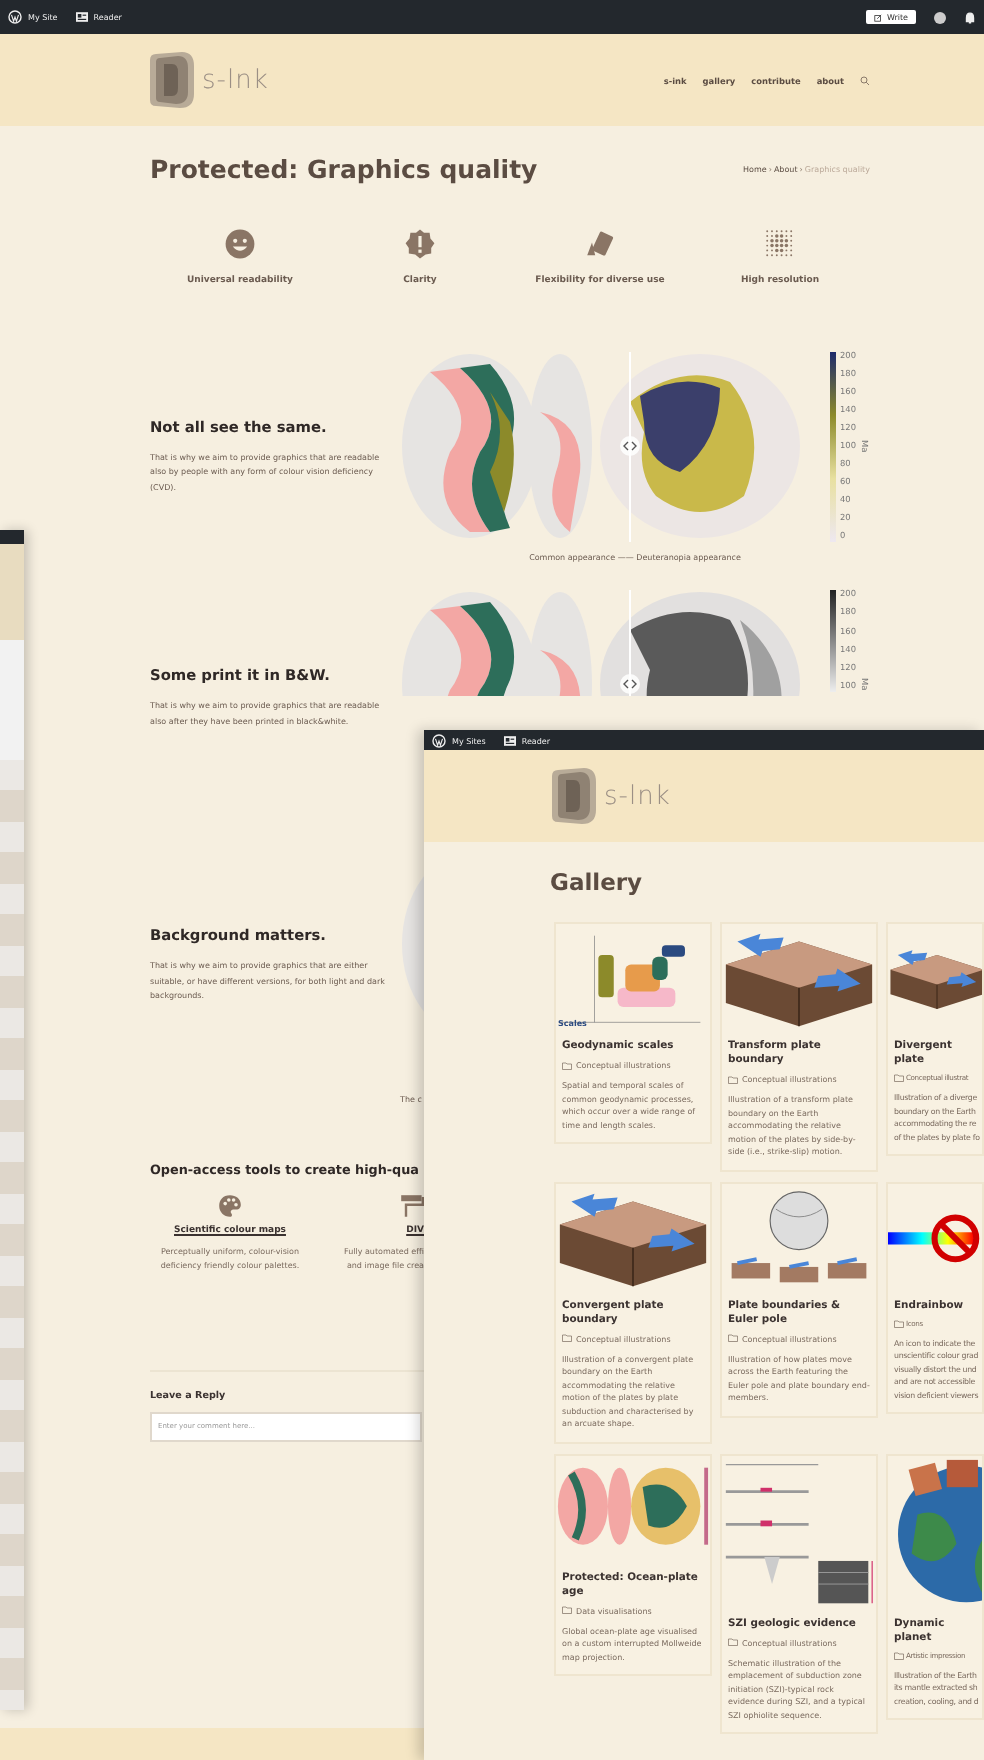 This screenshot has width=984, height=1760. I want to click on search-icon, so click(865, 80).